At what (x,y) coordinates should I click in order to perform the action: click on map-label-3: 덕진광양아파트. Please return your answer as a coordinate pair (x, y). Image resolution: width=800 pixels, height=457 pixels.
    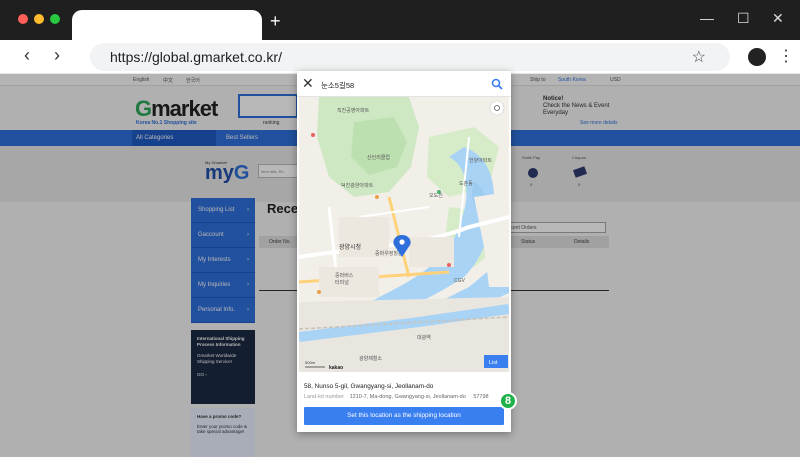
    Looking at the image, I should click on (357, 185).